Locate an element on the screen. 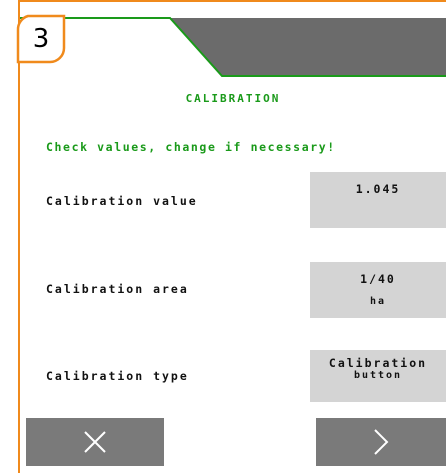  step-number: 3 is located at coordinates (41, 39).